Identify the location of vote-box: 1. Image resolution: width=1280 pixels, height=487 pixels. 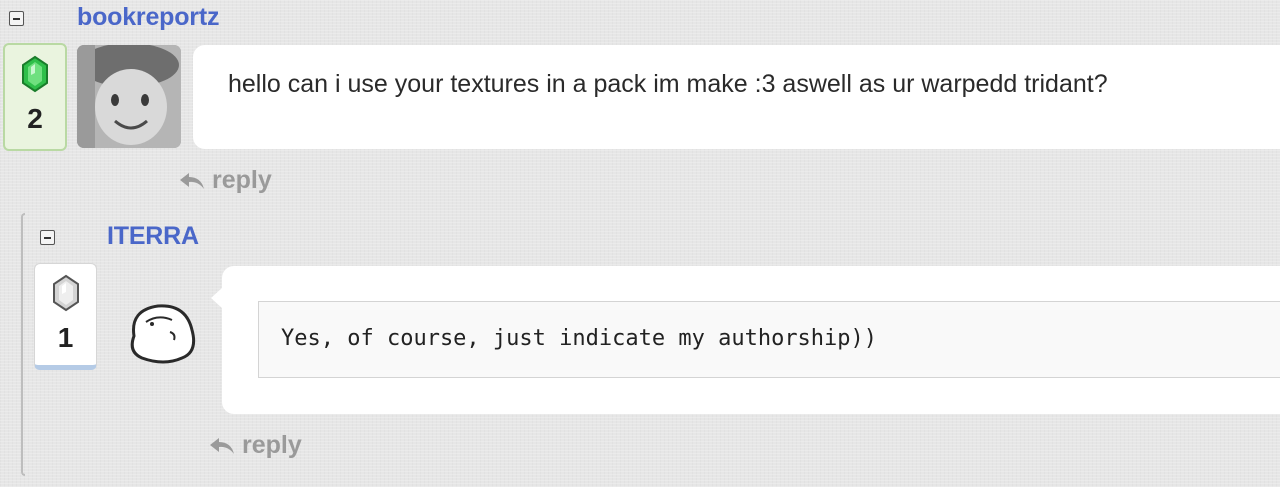
(65, 316).